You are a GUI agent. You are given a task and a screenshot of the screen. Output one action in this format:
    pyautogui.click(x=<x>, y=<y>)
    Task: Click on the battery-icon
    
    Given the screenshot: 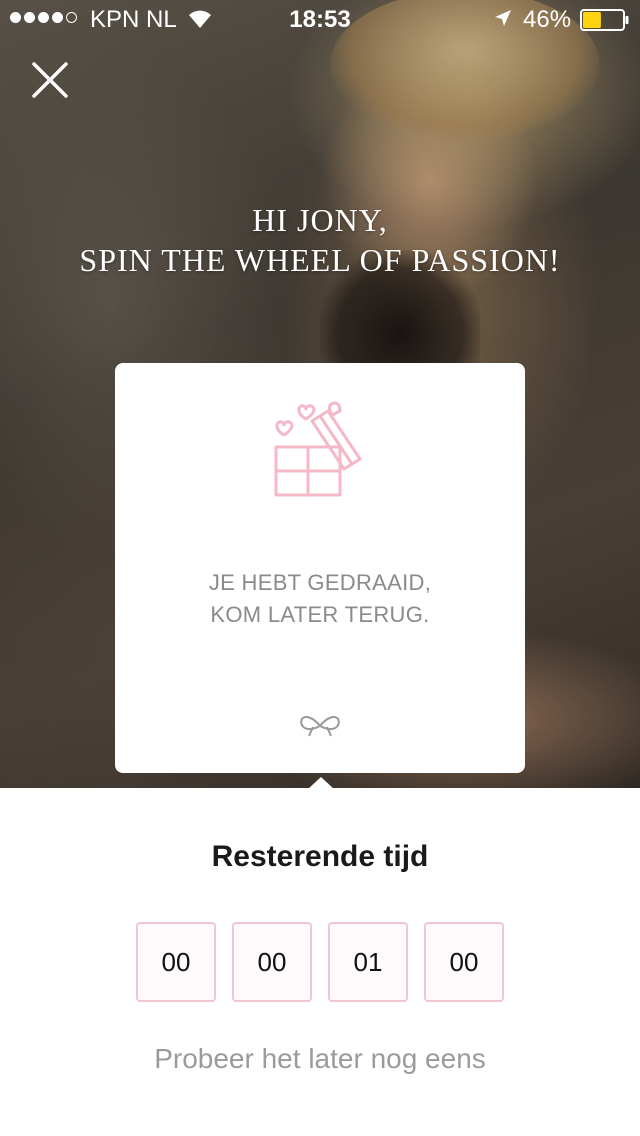 What is the action you would take?
    pyautogui.click(x=604, y=20)
    